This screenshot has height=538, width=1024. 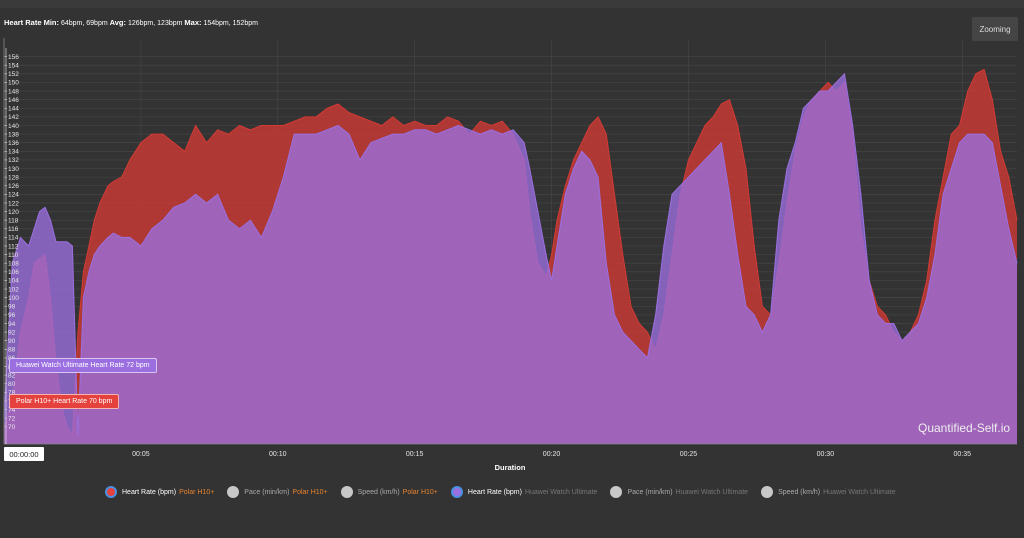 I want to click on legend-item-huawei-speed: Speed (km/h) Huawei Watch Ultimate, so click(x=828, y=492).